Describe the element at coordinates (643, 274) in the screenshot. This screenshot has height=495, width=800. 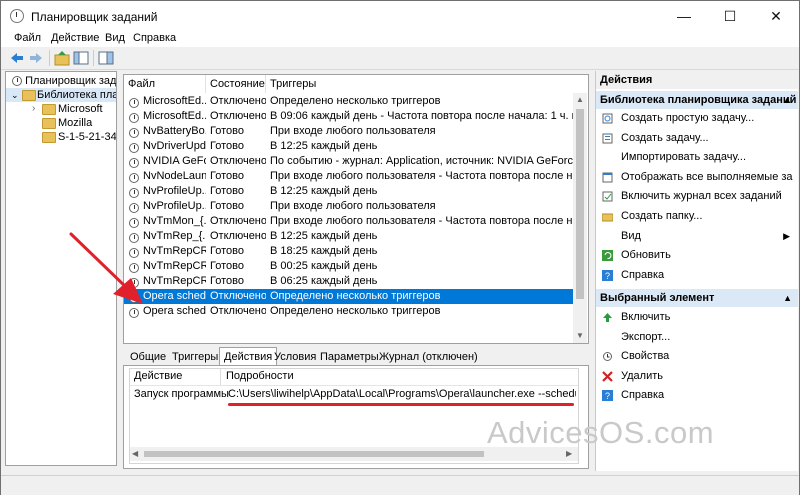
I see `action-item-label: Справка` at that location.